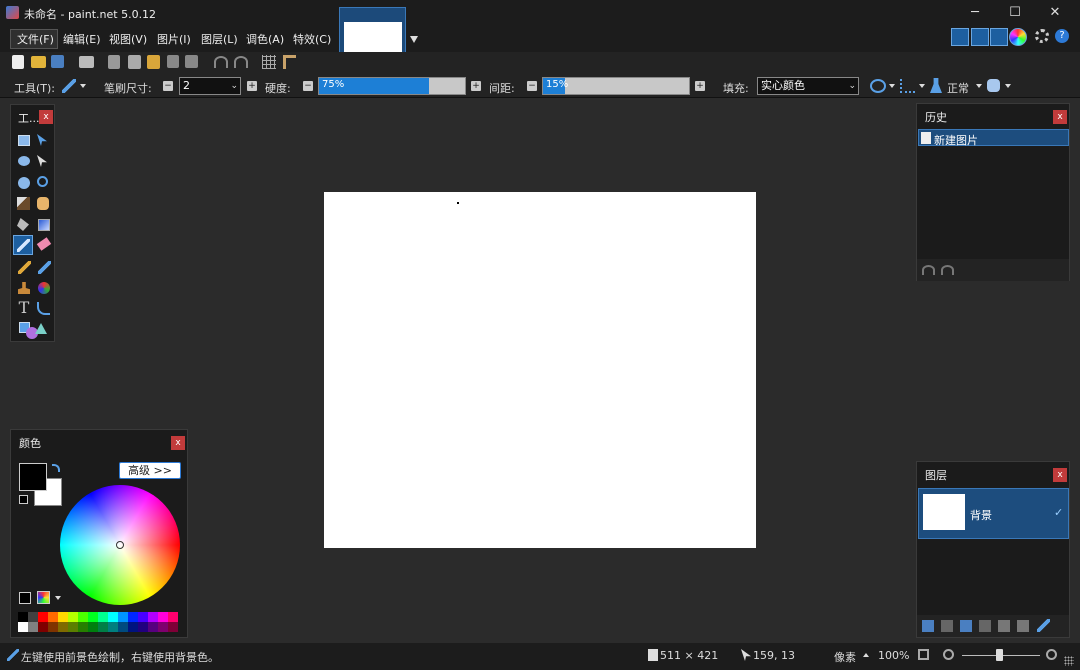 The image size is (1080, 670). What do you see at coordinates (808, 86) in the screenshot?
I see `fill-combo: 实心颜色 ⌄` at bounding box center [808, 86].